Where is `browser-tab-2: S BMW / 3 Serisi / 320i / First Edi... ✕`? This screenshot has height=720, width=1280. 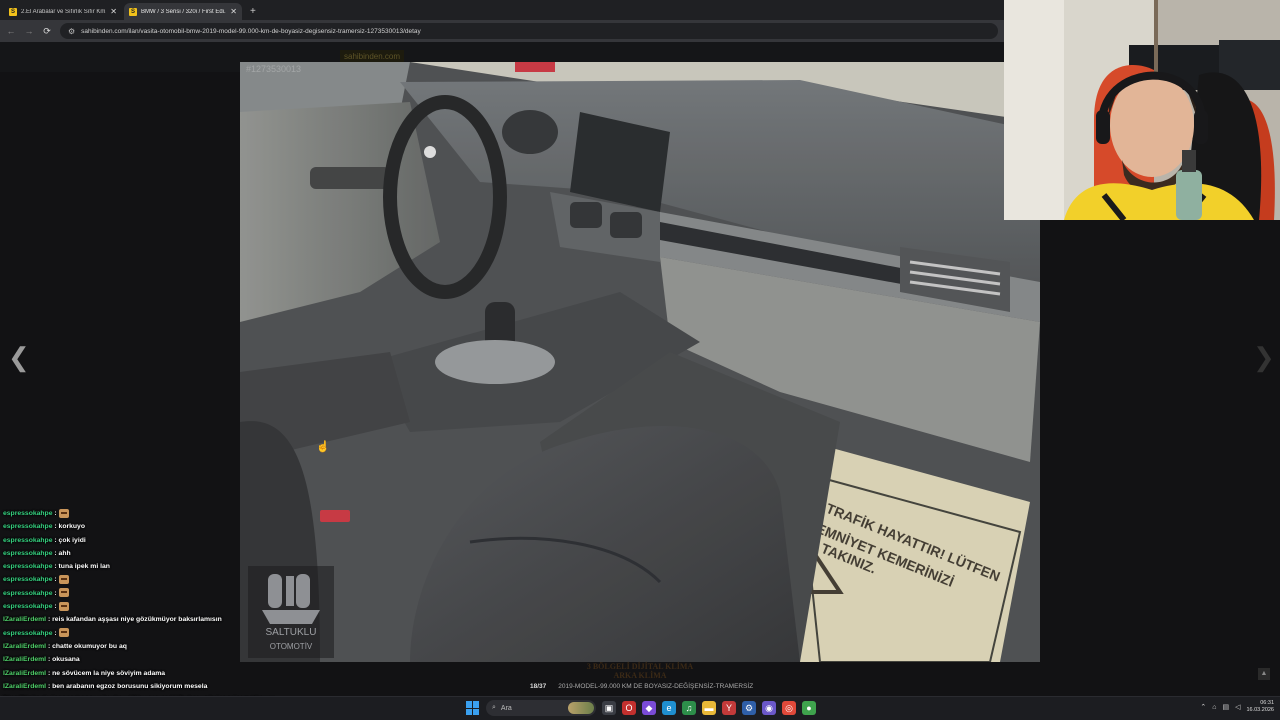
browser-tab-2: S BMW / 3 Serisi / 320i / First Edi... ✕ is located at coordinates (183, 11).